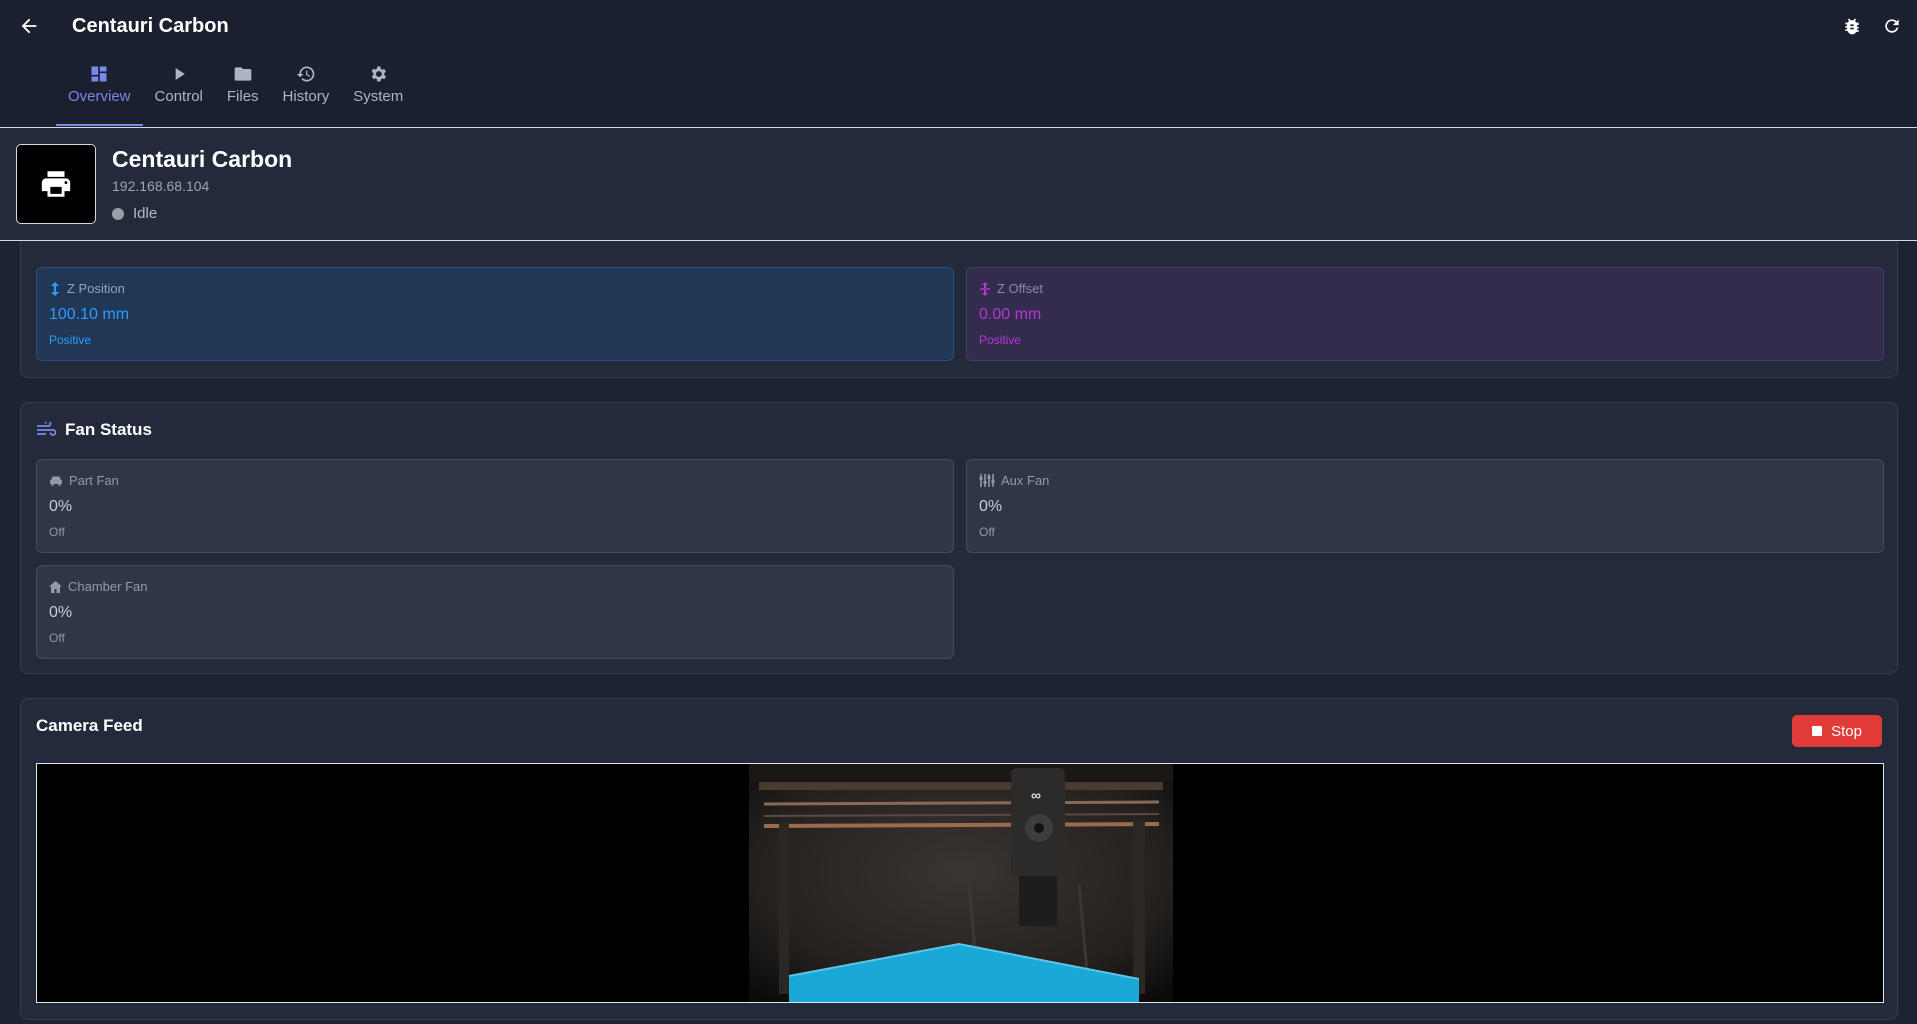  Describe the element at coordinates (987, 532) in the screenshot. I see `aux-fan-sub: Off` at that location.